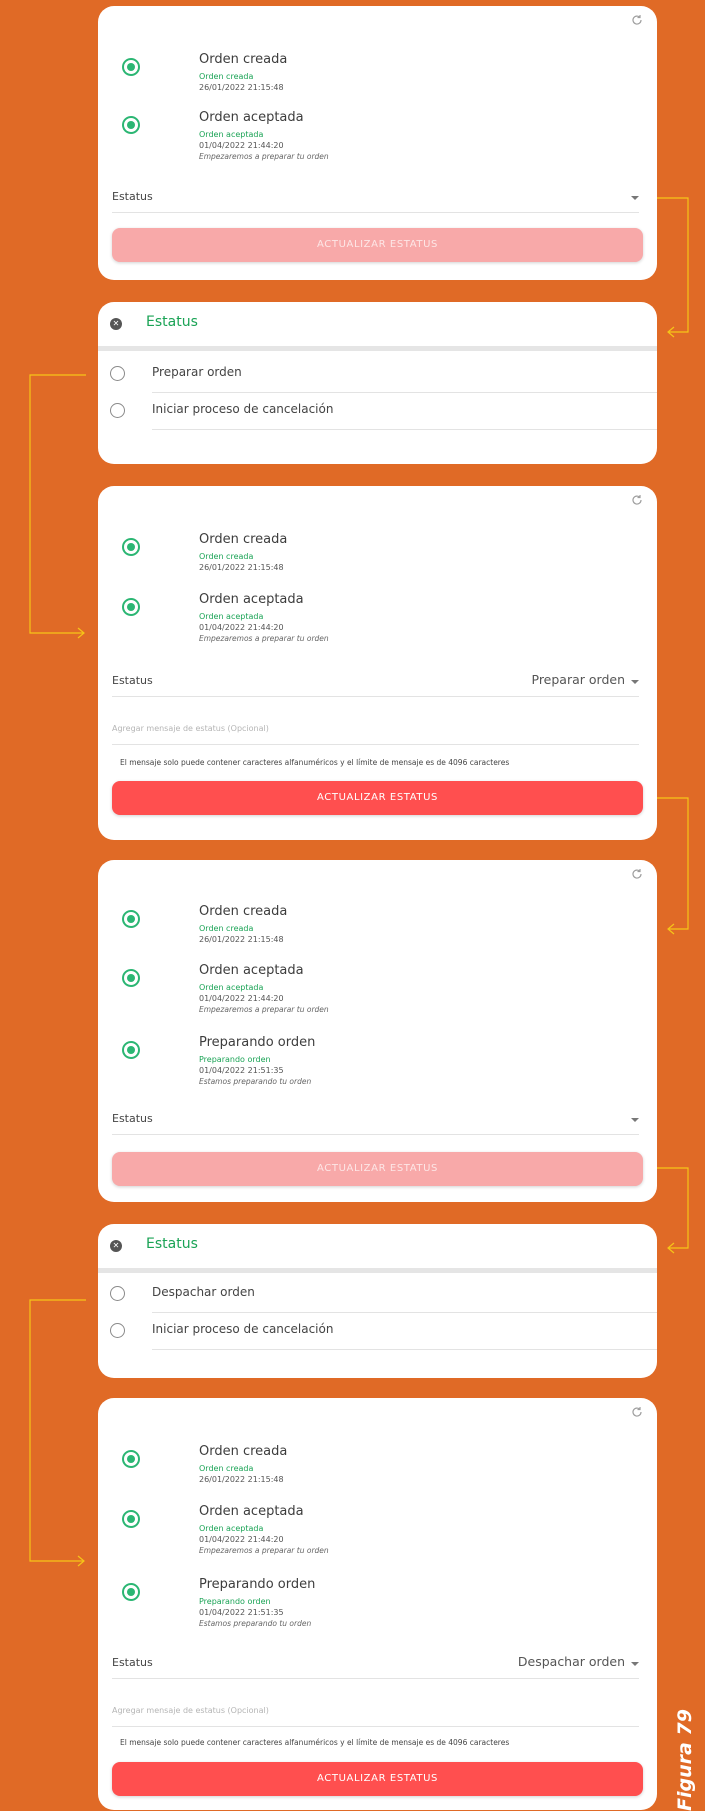 The width and height of the screenshot is (705, 1811). Describe the element at coordinates (377, 1295) in the screenshot. I see `option-despachar-orden: Despachar orden` at that location.